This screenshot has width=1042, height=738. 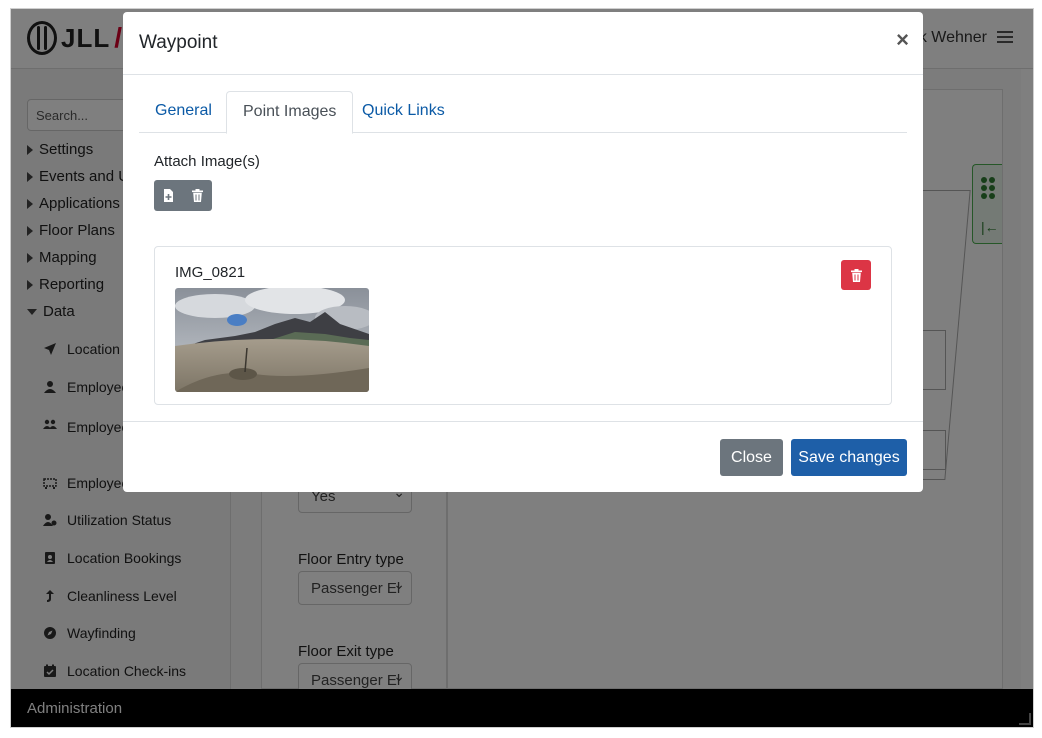 What do you see at coordinates (183, 112) in the screenshot?
I see `tab-general: General` at bounding box center [183, 112].